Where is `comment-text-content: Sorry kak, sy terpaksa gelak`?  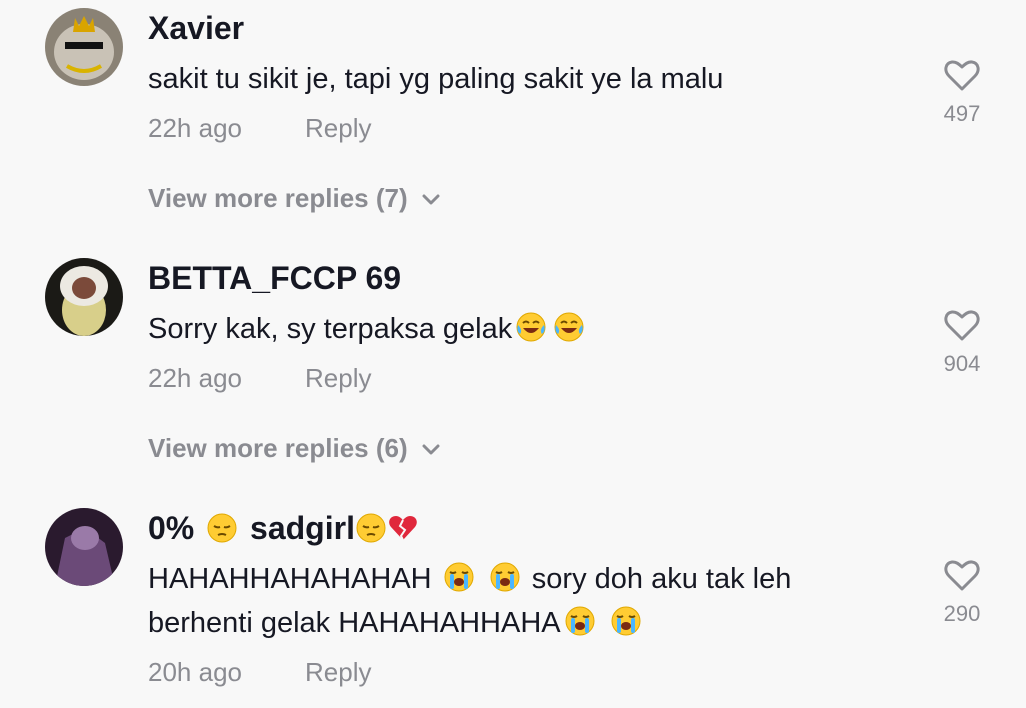
comment-text-content: Sorry kak, sy terpaksa gelak is located at coordinates (330, 329).